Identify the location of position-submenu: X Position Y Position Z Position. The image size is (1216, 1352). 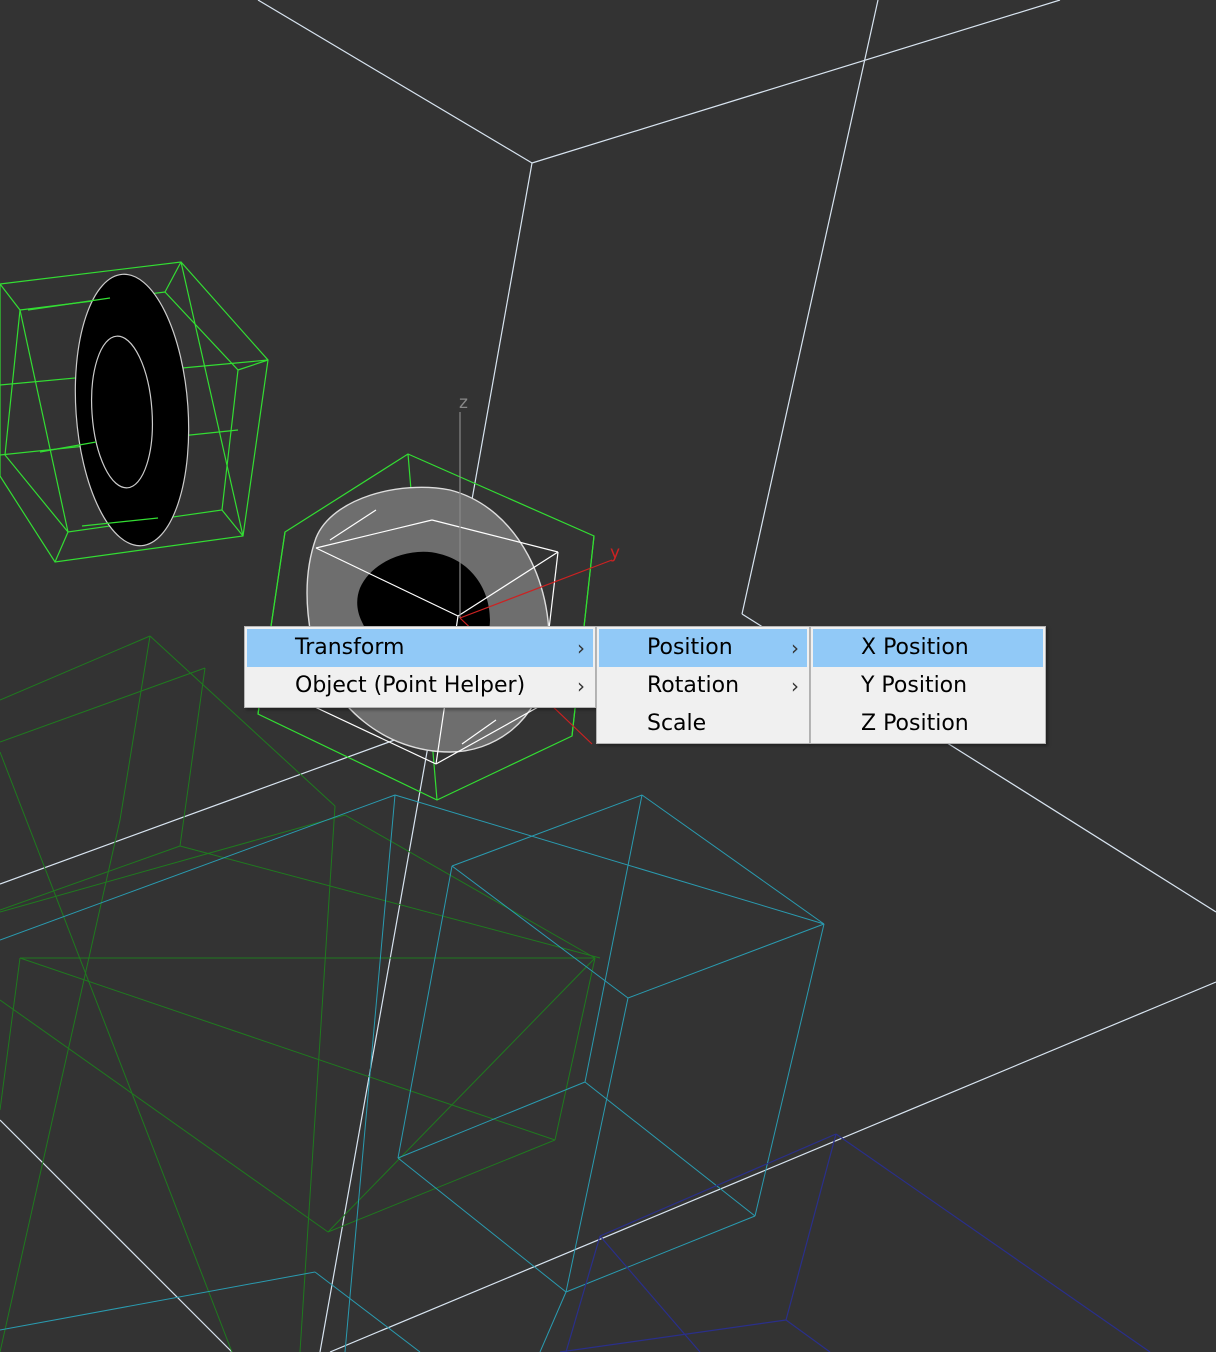
(928, 685).